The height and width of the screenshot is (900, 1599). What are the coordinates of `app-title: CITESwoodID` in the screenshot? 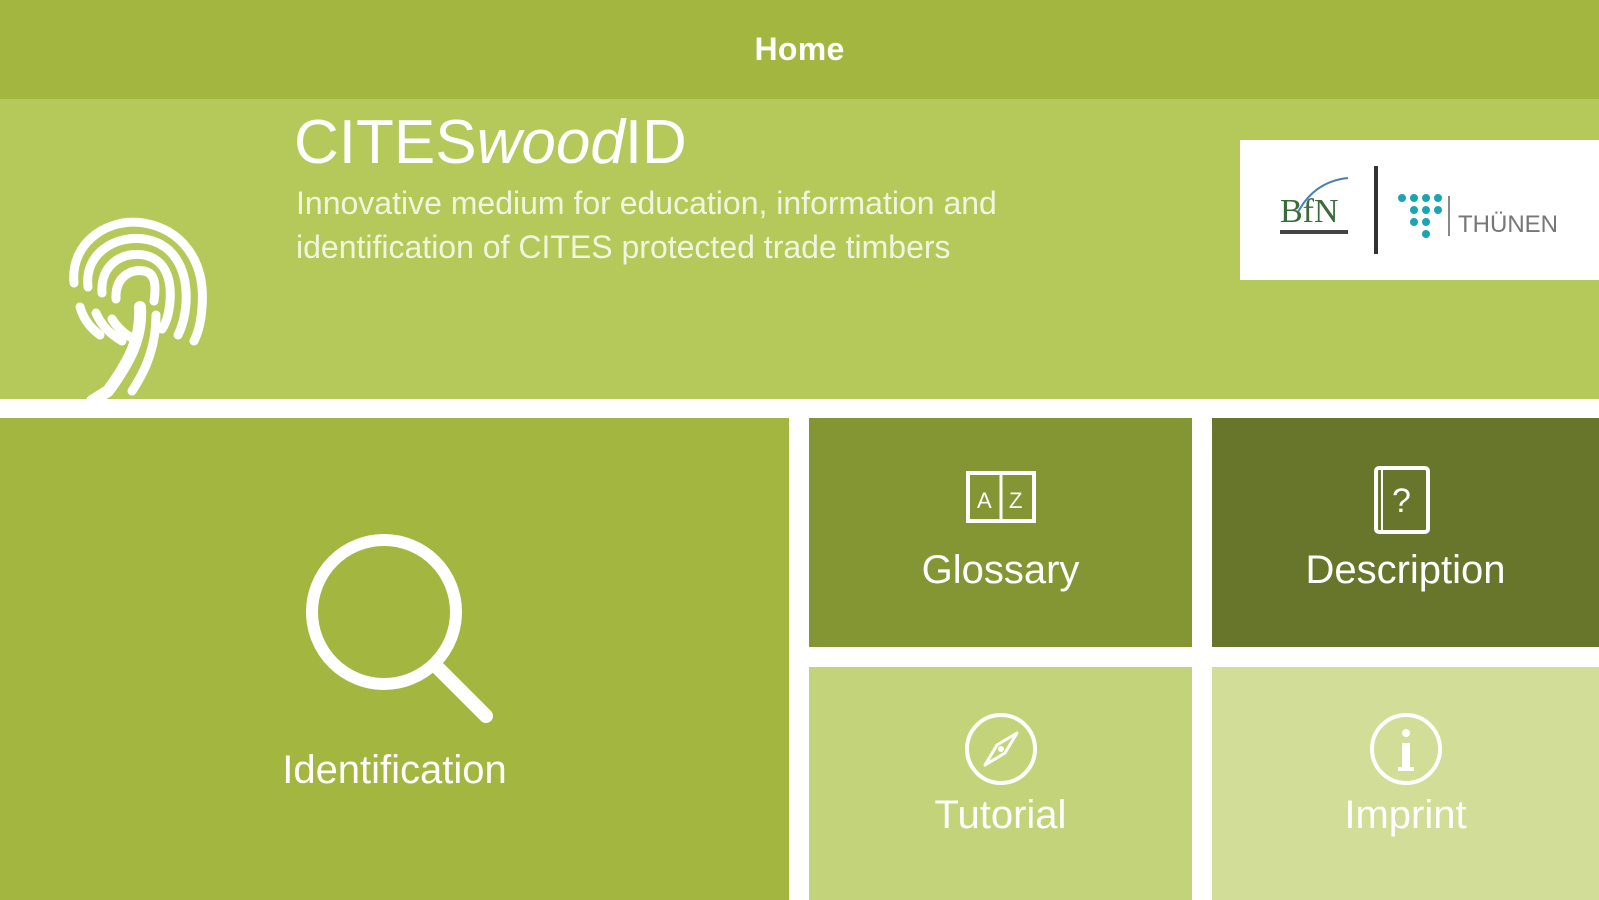 It's located at (490, 143).